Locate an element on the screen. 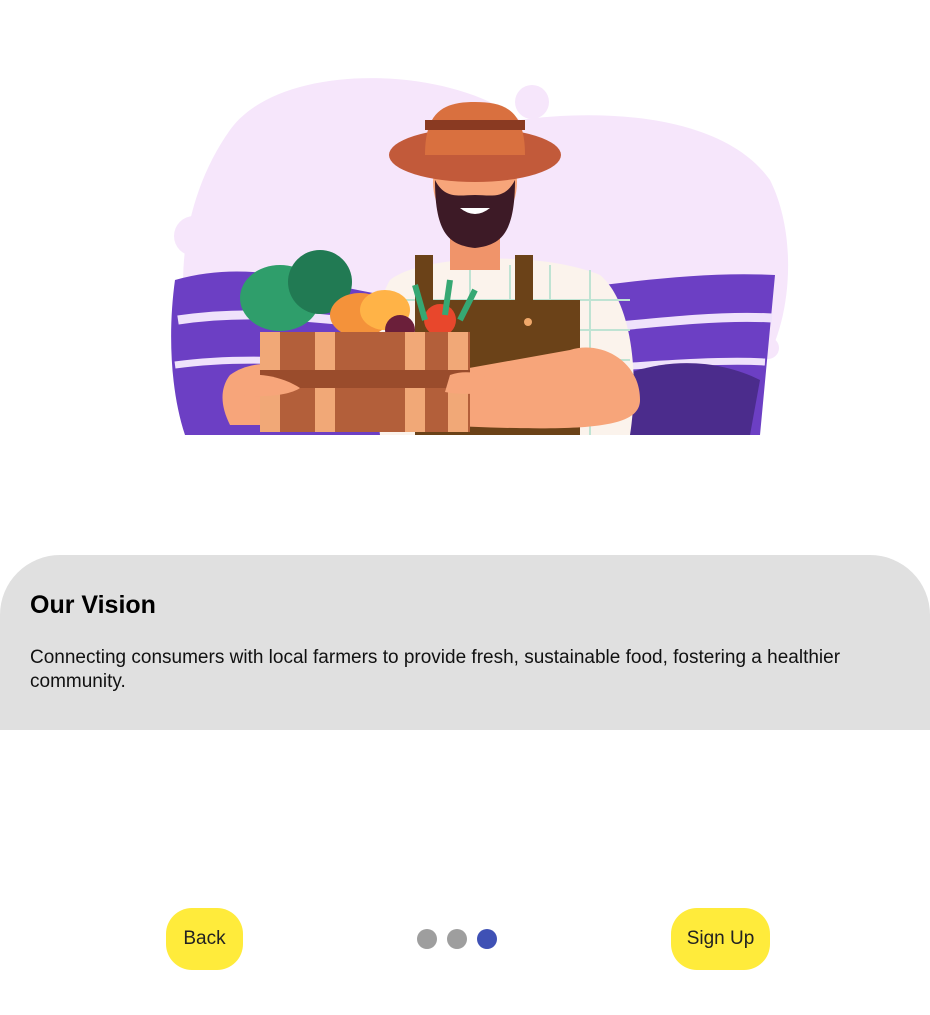 Image resolution: width=930 pixels, height=1015 pixels. back-button: Back is located at coordinates (204, 939).